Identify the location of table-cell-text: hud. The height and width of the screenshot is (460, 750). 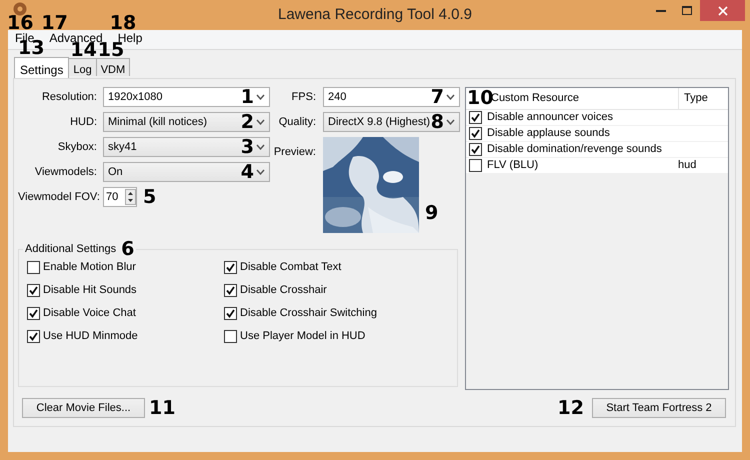
(688, 166).